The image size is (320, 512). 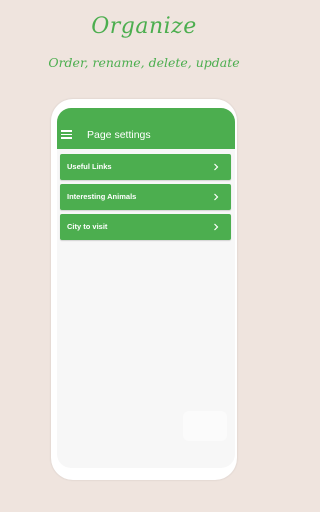 What do you see at coordinates (146, 128) in the screenshot?
I see `app-bar: Page settings` at bounding box center [146, 128].